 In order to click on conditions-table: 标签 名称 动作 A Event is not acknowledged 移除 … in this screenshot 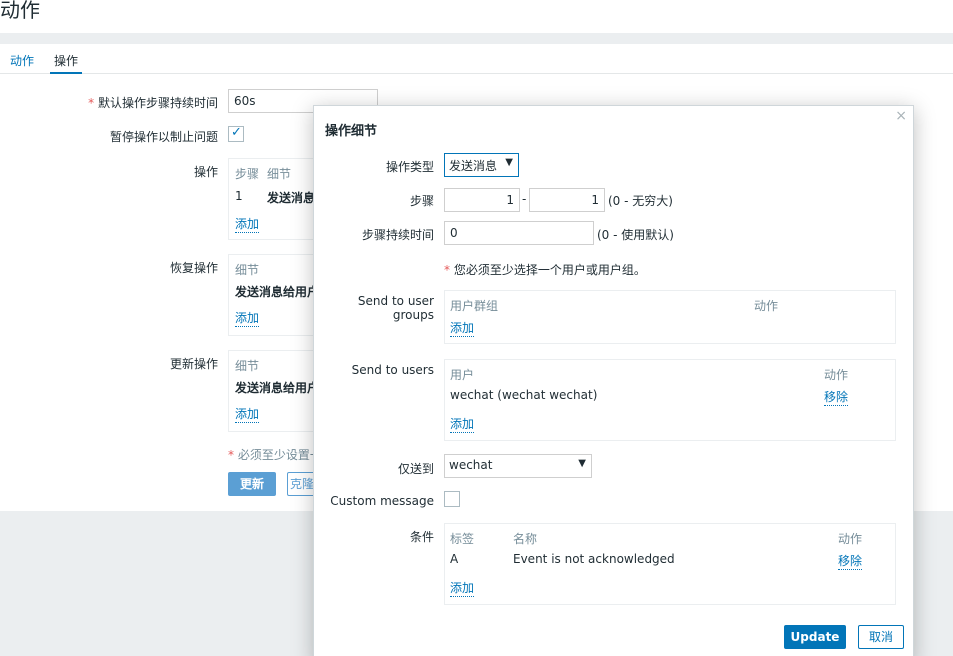, I will do `click(670, 564)`.